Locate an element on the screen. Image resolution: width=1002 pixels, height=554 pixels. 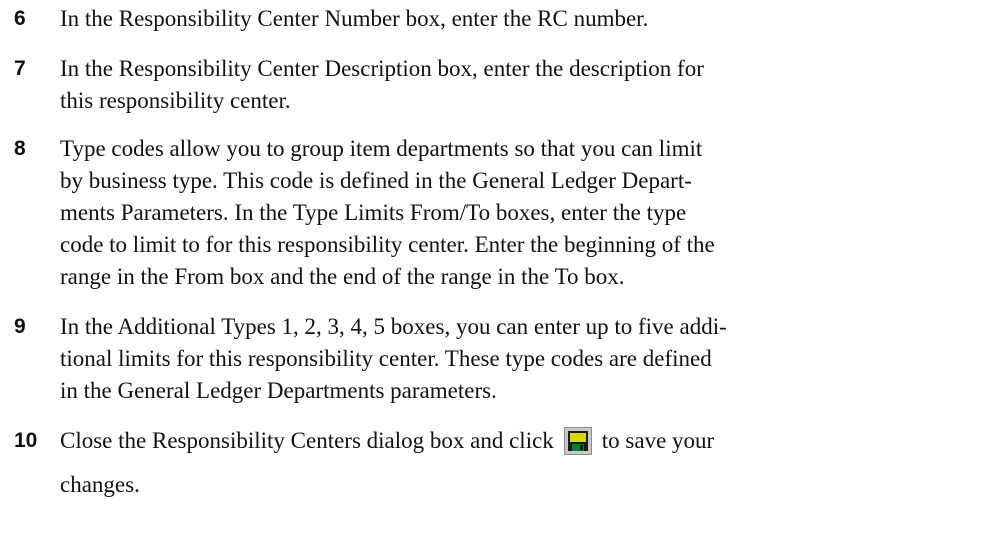
floppy-disk-icon is located at coordinates (577, 440).